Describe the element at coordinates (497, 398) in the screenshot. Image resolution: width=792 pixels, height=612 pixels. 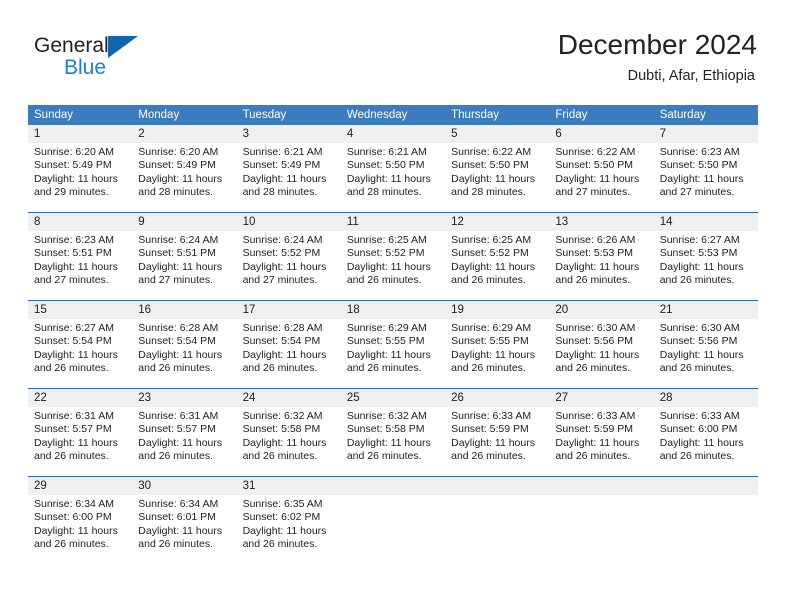
I see `day-number: 26` at that location.